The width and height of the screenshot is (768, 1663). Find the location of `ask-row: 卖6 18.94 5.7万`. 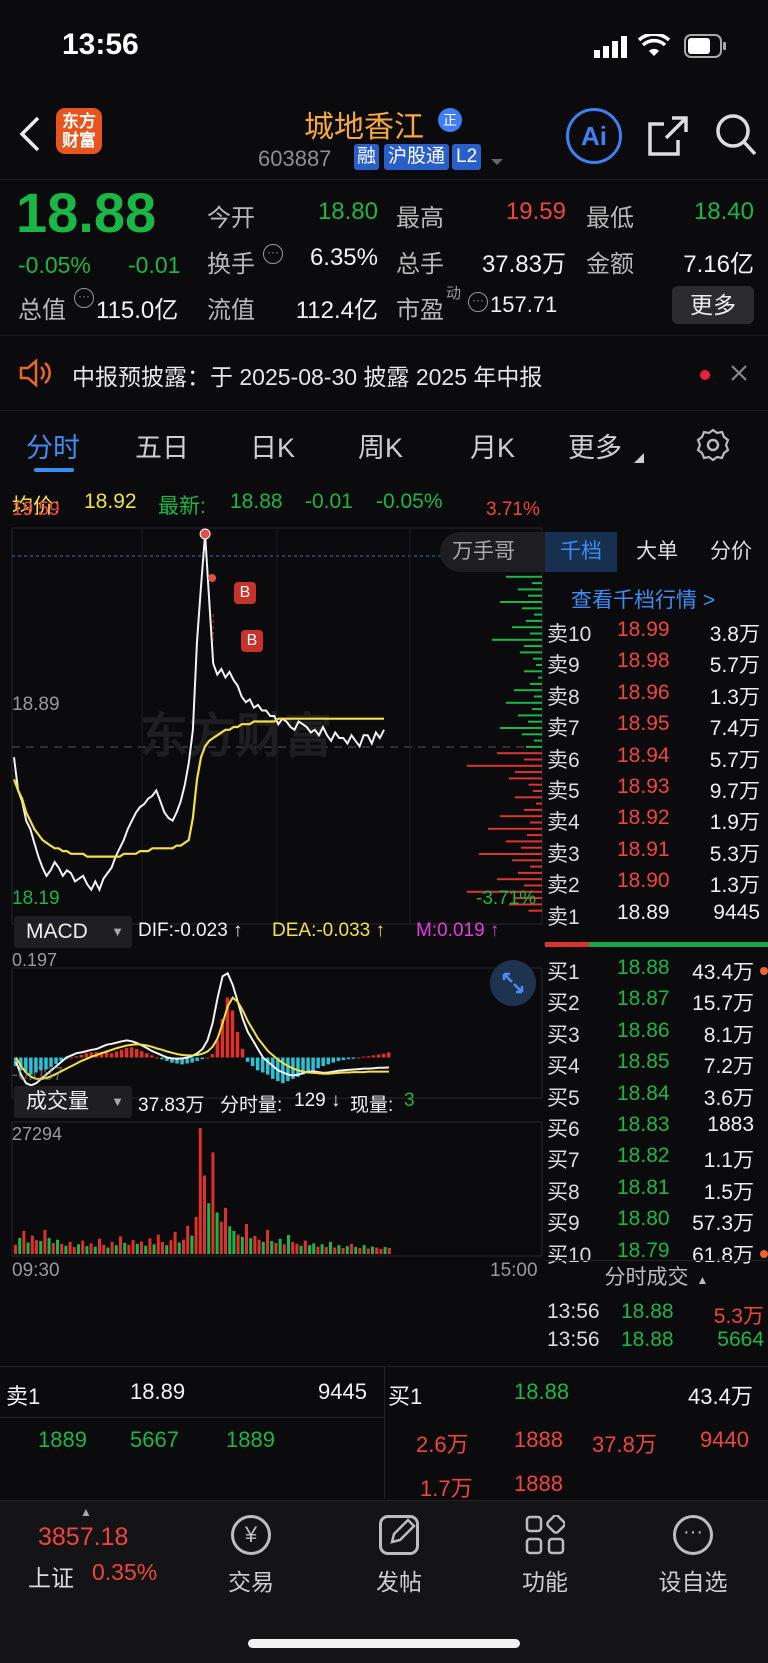

ask-row: 卖6 18.94 5.7万 is located at coordinates (656, 759).